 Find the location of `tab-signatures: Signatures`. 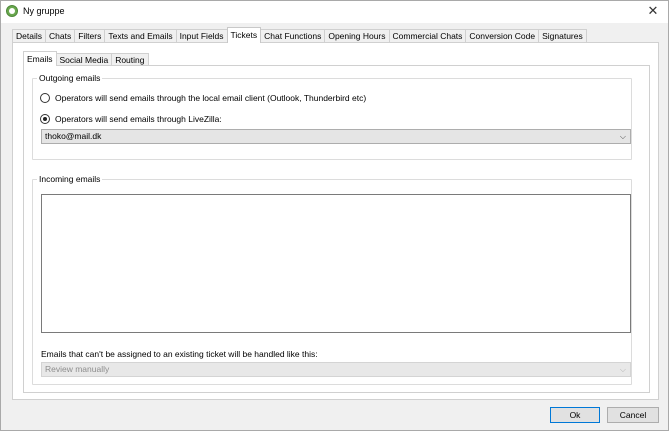

tab-signatures: Signatures is located at coordinates (562, 36).